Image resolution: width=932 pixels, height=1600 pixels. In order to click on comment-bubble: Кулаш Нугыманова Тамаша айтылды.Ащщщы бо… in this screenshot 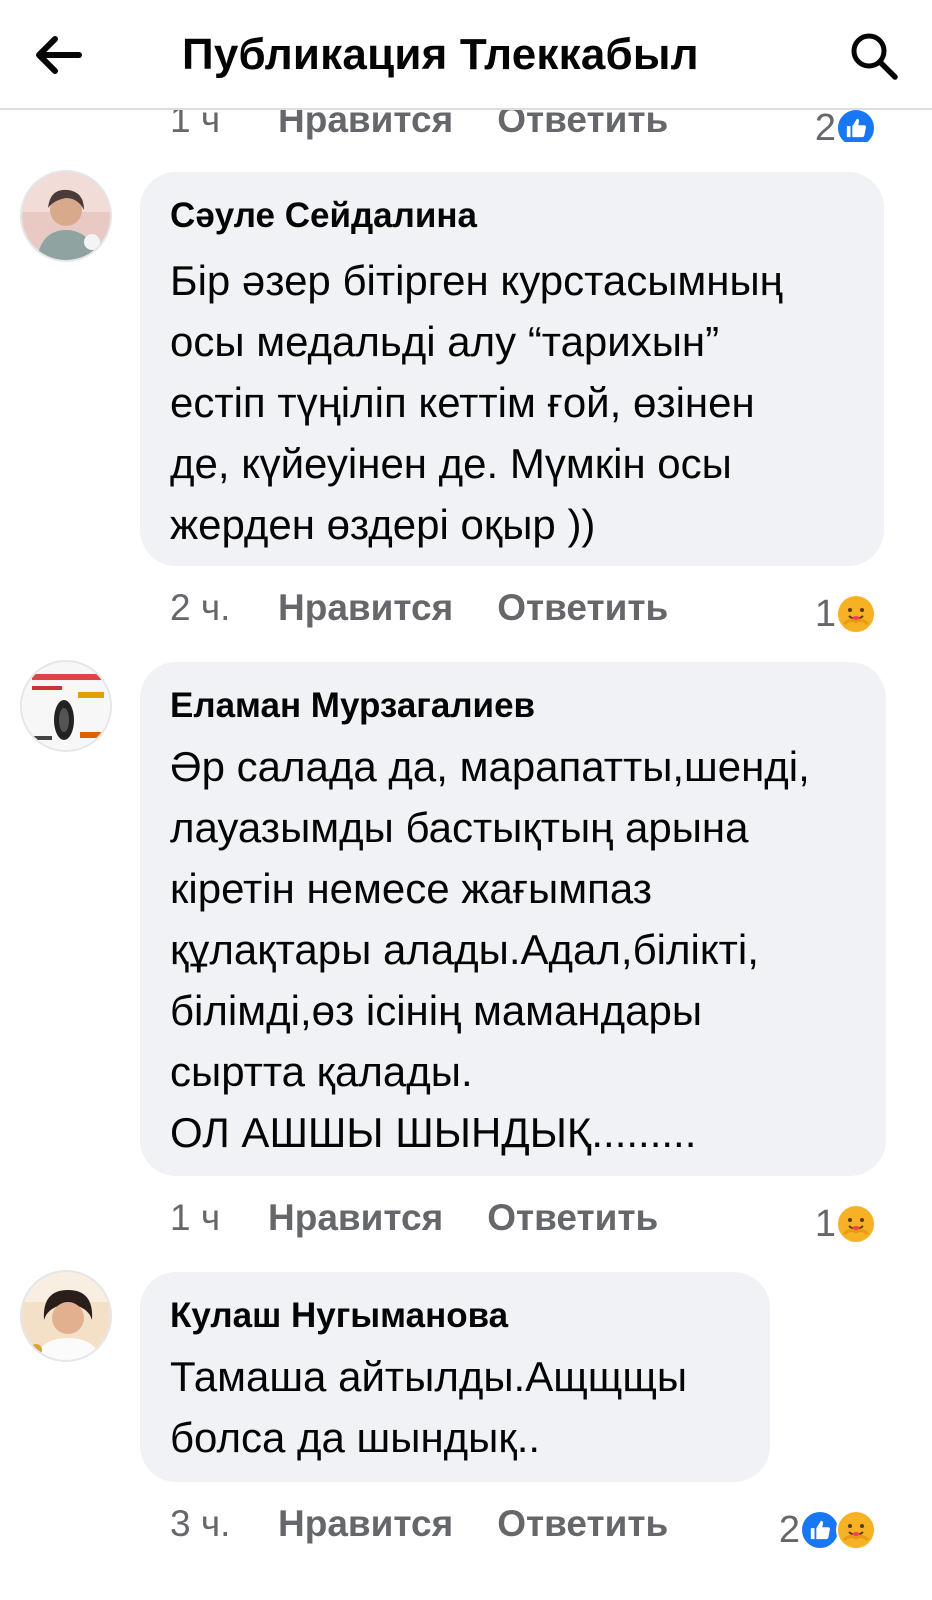, I will do `click(455, 1377)`.